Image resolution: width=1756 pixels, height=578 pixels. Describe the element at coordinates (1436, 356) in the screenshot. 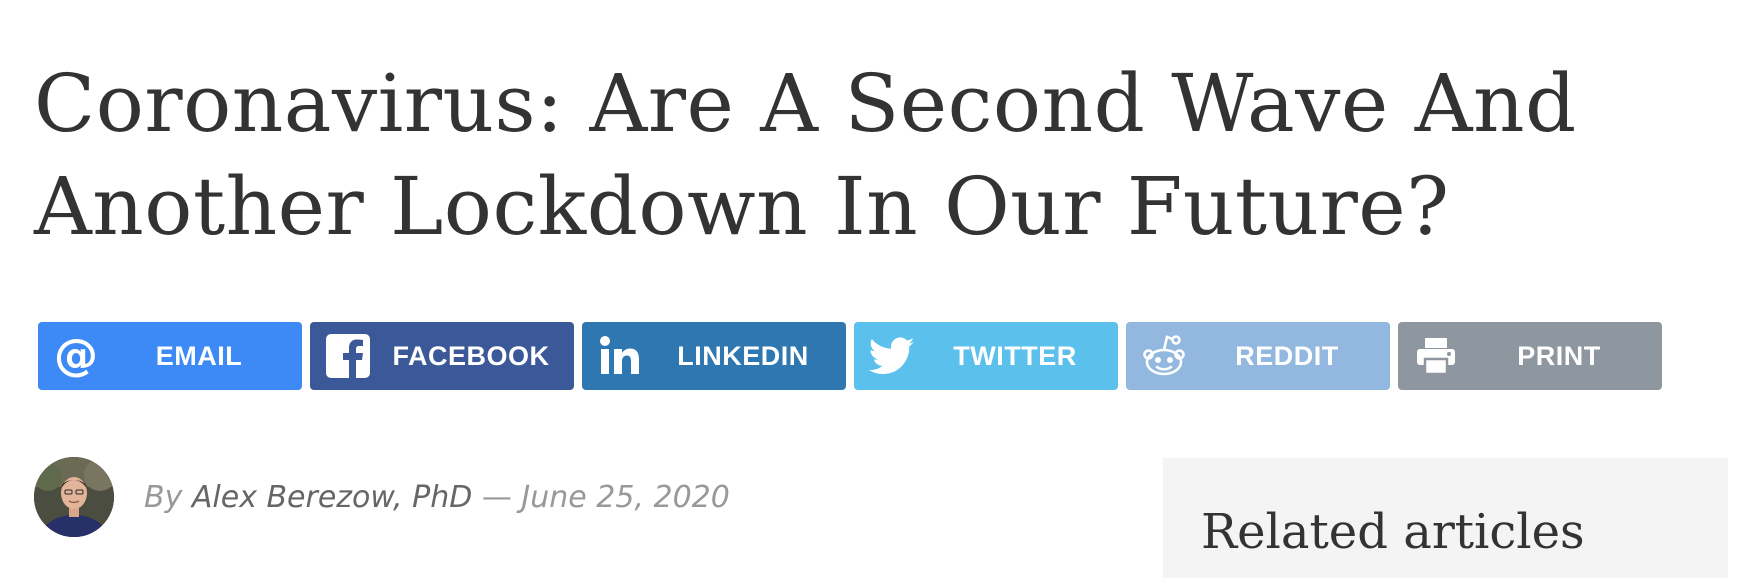

I see `printer-icon` at that location.